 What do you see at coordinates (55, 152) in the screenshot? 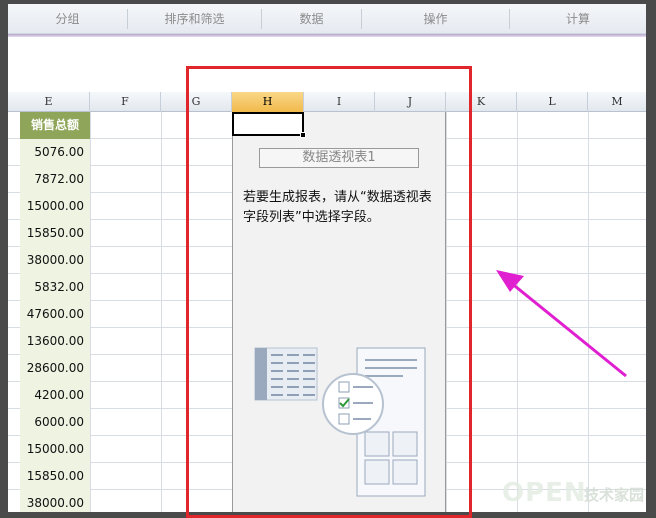
I see `sales-value-cell: 5076.00` at bounding box center [55, 152].